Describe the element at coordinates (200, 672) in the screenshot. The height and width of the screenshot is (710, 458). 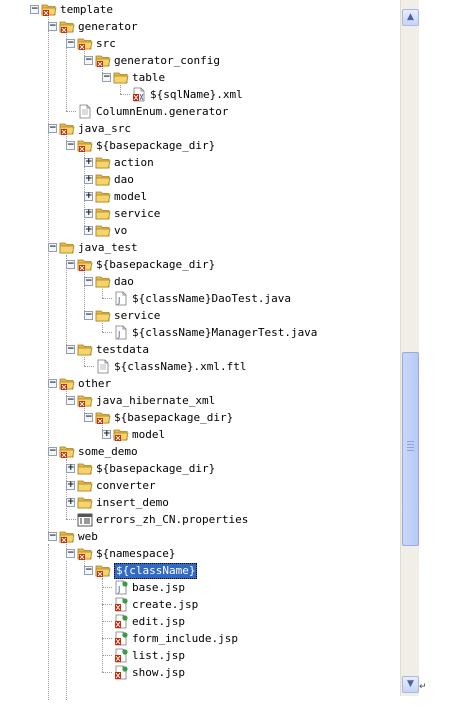
I see `tree-item-show-jsp: show.jsp` at that location.